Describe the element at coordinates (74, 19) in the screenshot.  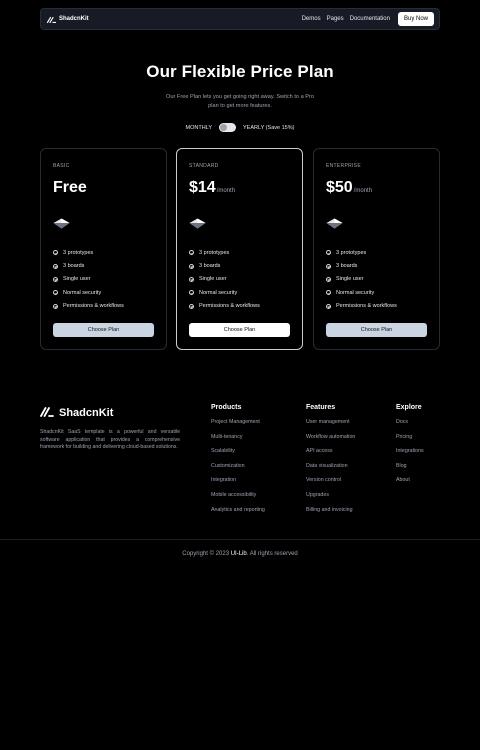
I see `brand-name: ShadcnKit` at that location.